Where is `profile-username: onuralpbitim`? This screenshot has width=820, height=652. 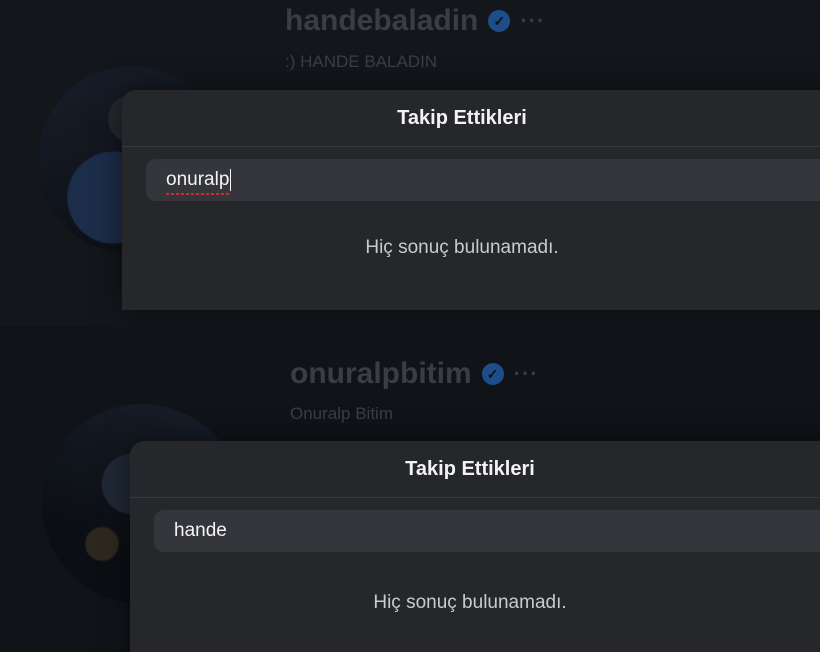 profile-username: onuralpbitim is located at coordinates (381, 373).